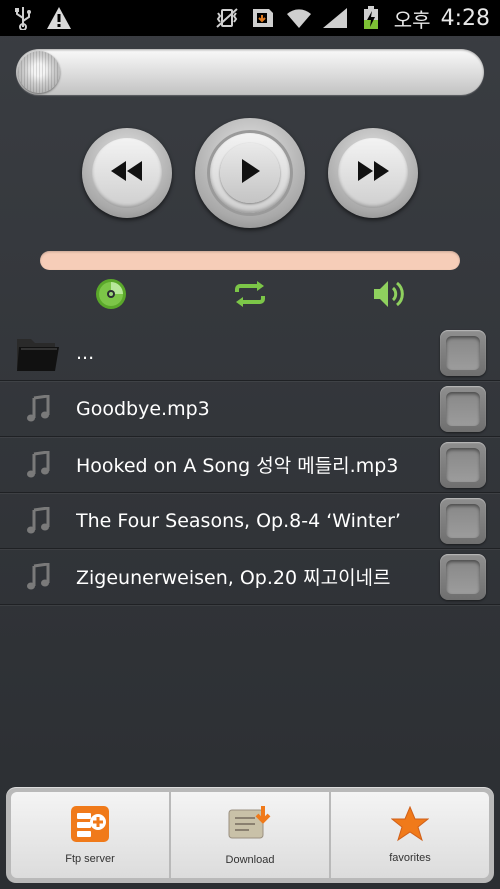 This screenshot has width=500, height=889. I want to click on volume-button, so click(389, 296).